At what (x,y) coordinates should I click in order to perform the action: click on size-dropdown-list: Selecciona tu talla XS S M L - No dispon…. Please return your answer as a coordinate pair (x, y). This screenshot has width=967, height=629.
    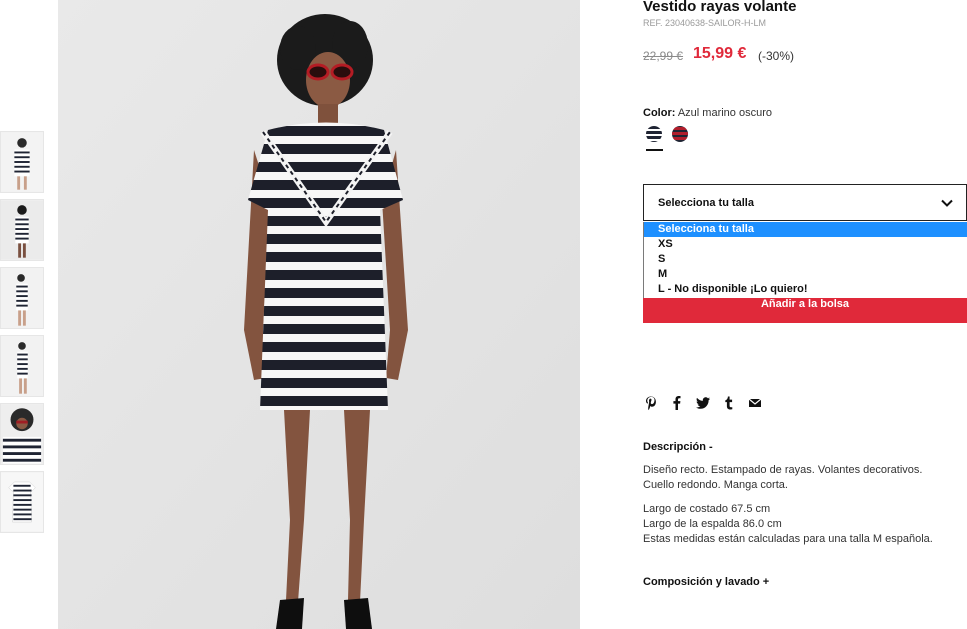
    Looking at the image, I should click on (805, 260).